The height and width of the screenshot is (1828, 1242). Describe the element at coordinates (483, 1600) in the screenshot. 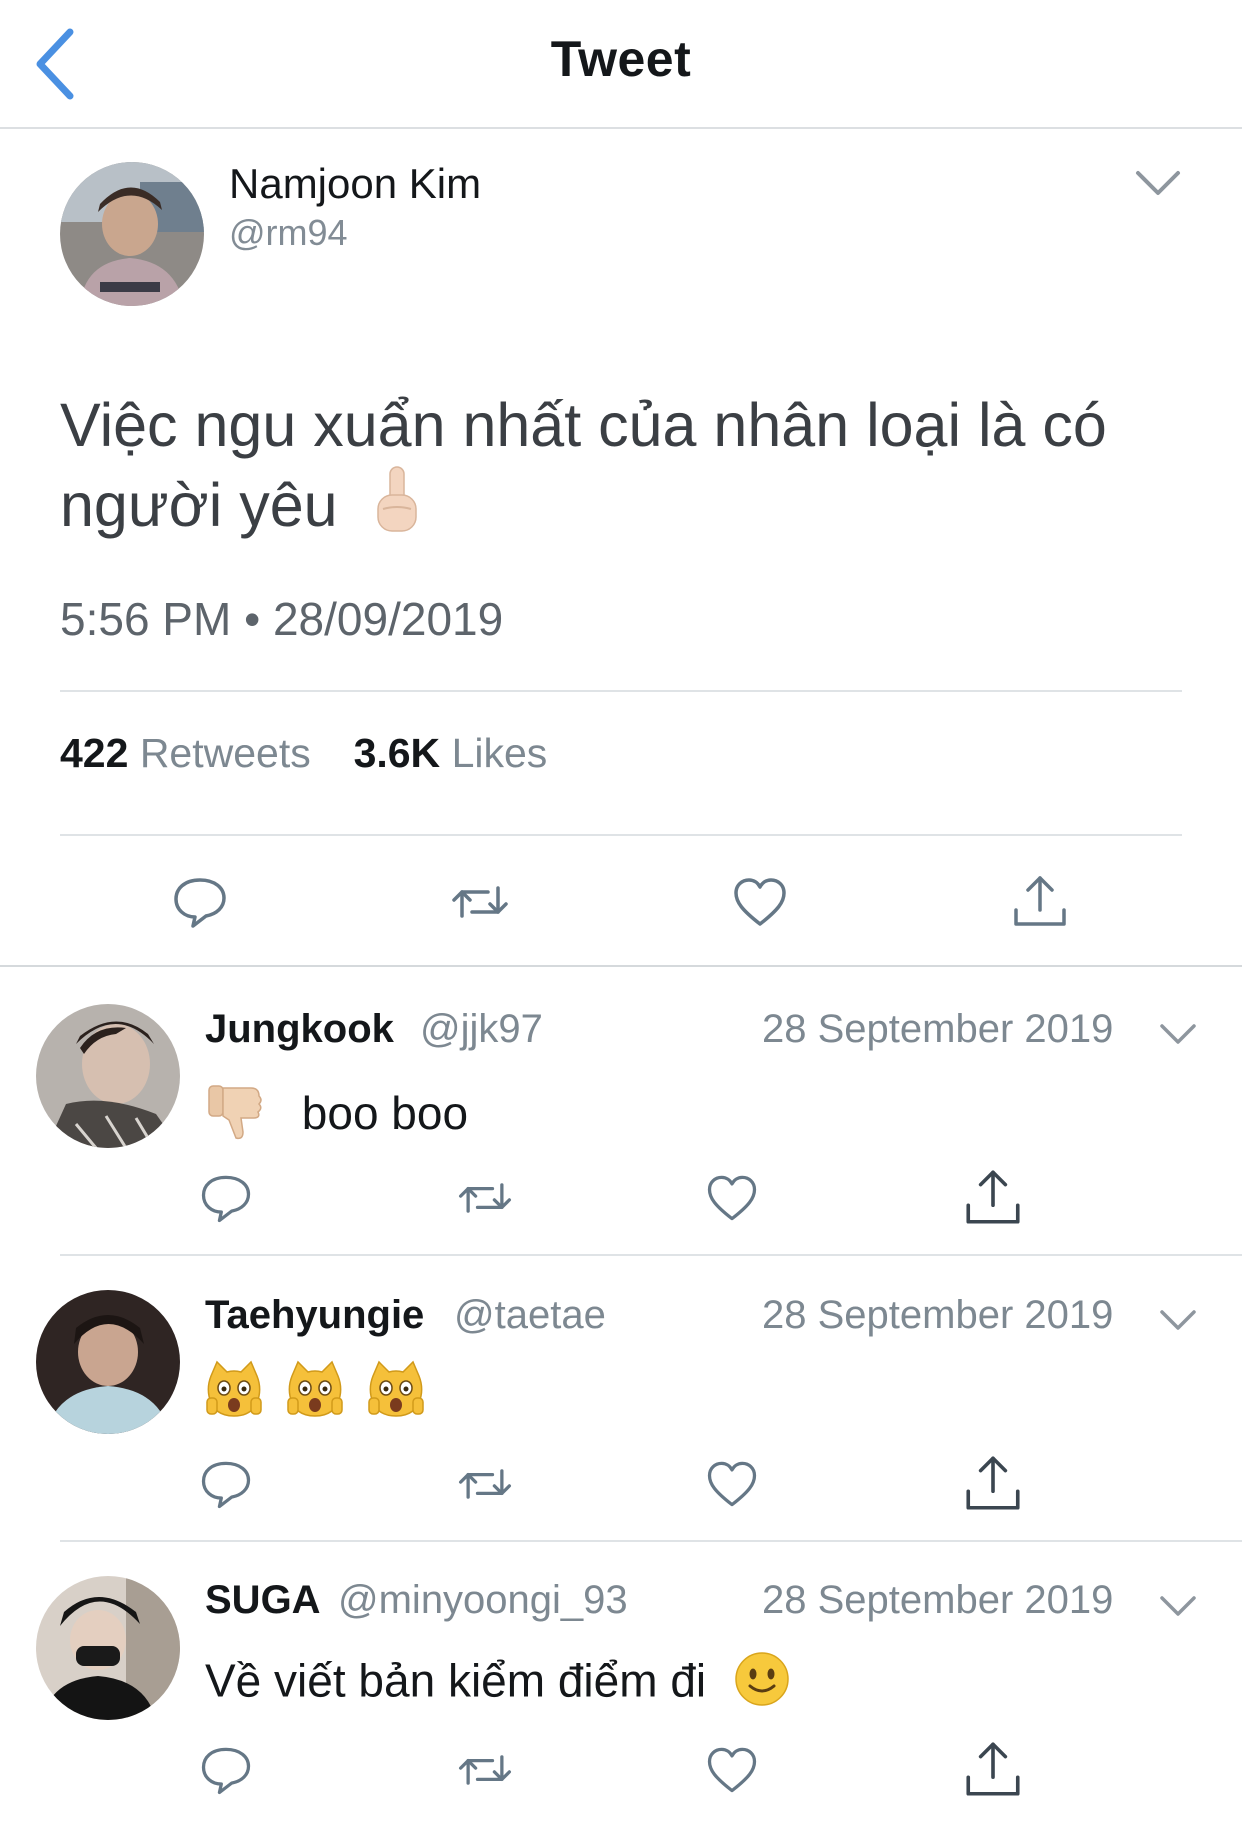

I see `reply-author-handle: @minyoongi_93` at that location.